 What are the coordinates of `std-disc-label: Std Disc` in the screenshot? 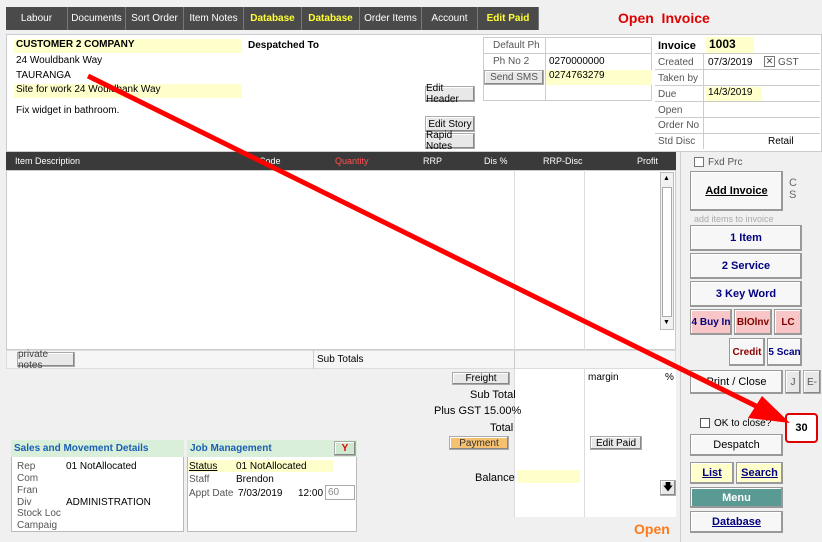 It's located at (677, 141).